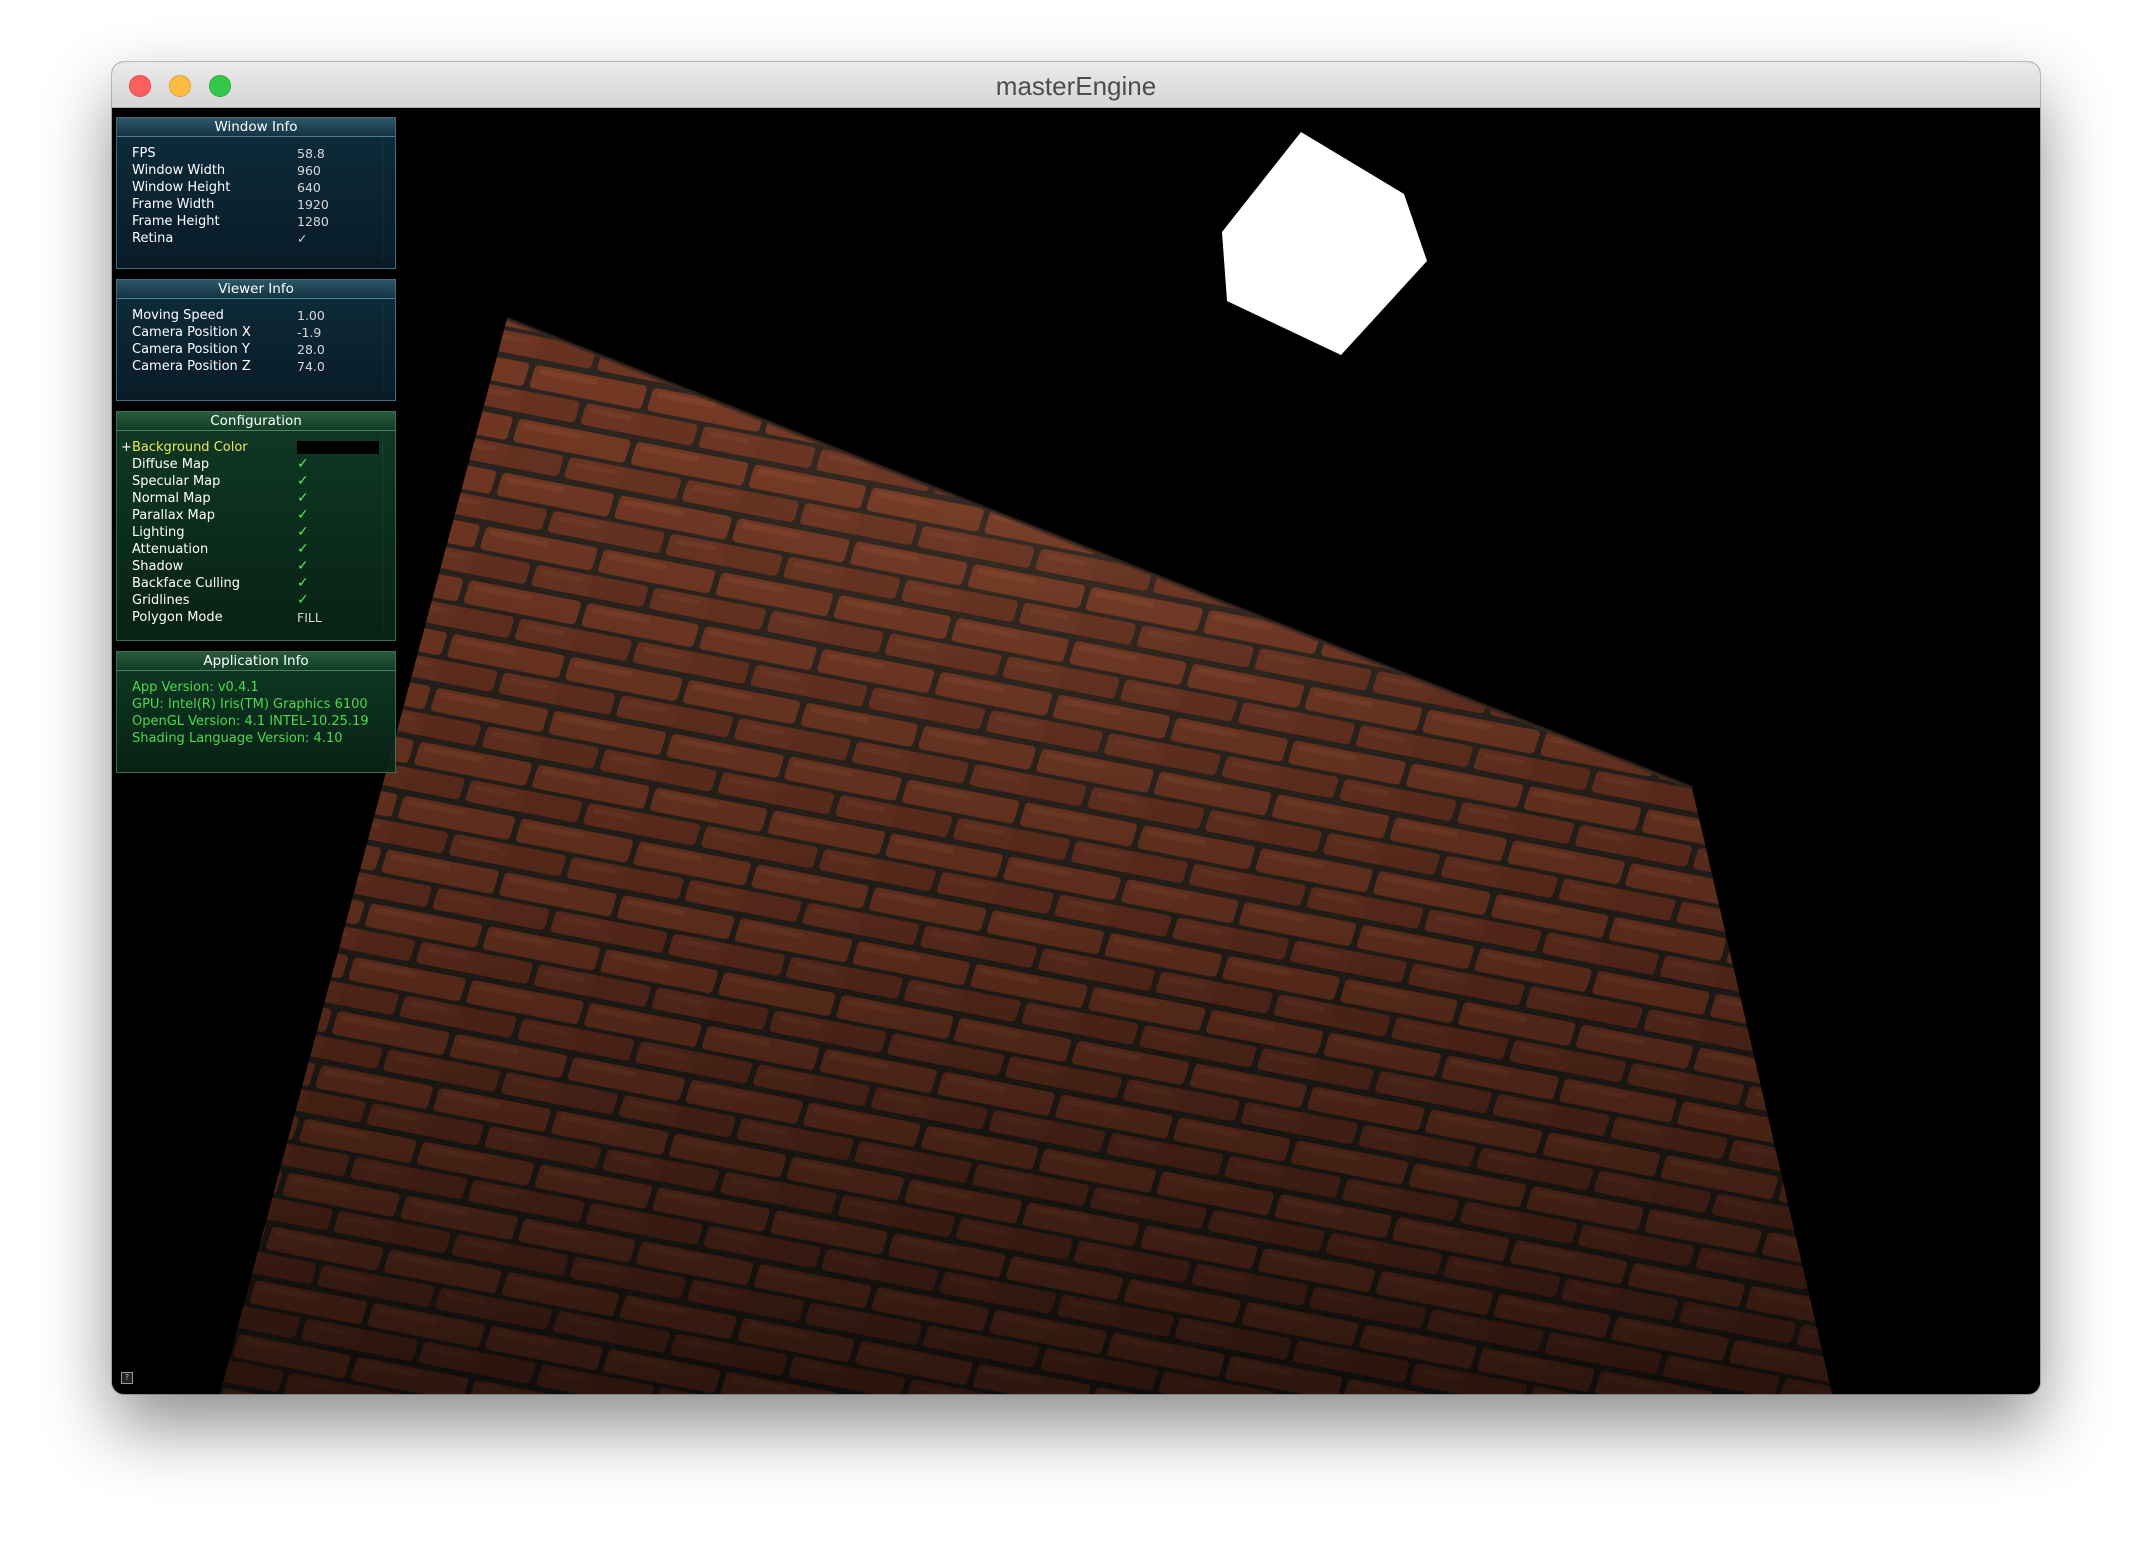 The height and width of the screenshot is (1548, 2144). Describe the element at coordinates (256, 661) in the screenshot. I see `application-info-title: Application Info` at that location.